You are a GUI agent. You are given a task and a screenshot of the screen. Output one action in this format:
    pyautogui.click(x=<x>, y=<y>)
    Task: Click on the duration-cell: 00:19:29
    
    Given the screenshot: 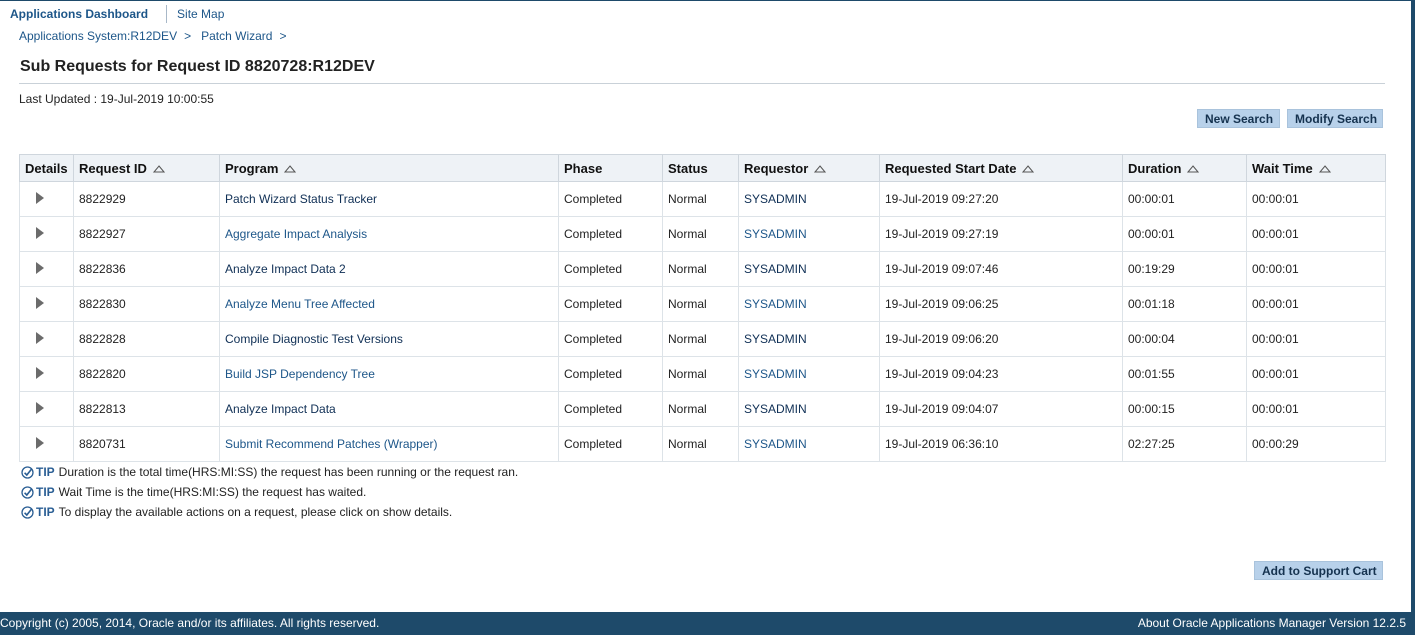 What is the action you would take?
    pyautogui.click(x=1184, y=269)
    